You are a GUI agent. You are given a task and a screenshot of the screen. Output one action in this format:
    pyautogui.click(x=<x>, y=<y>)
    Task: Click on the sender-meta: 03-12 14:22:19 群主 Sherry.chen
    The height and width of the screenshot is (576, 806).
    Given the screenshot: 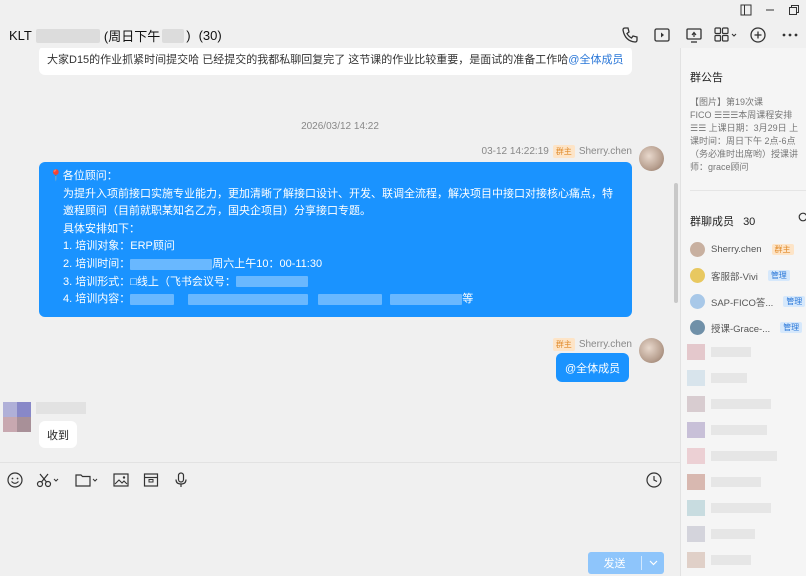 What is the action you would take?
    pyautogui.click(x=557, y=151)
    